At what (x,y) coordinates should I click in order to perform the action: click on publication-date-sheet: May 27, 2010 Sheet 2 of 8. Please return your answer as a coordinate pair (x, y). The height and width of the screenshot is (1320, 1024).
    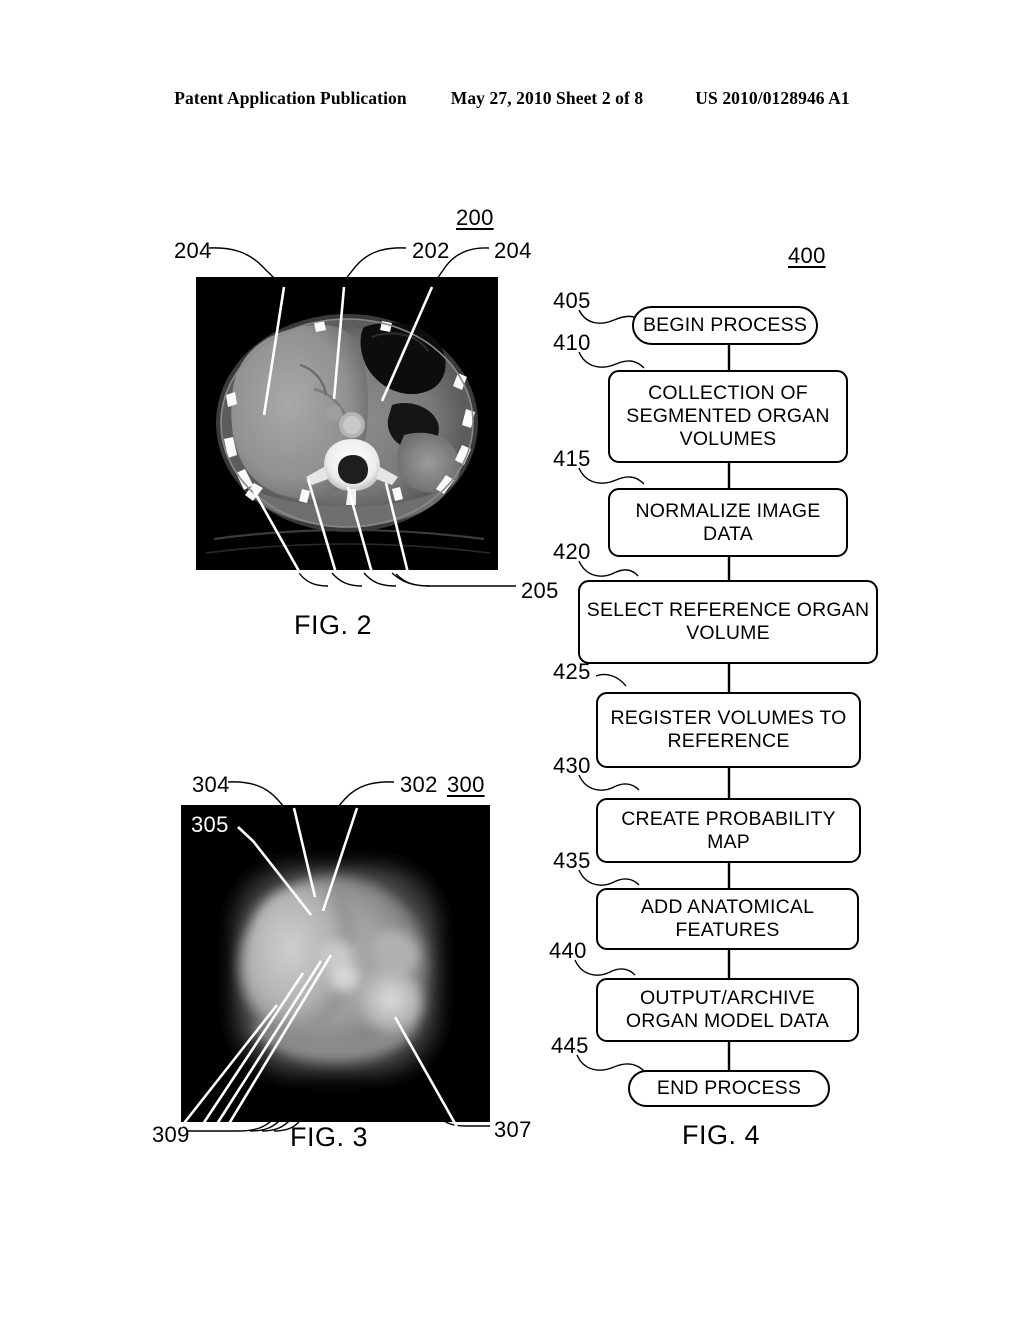
    Looking at the image, I should click on (547, 98).